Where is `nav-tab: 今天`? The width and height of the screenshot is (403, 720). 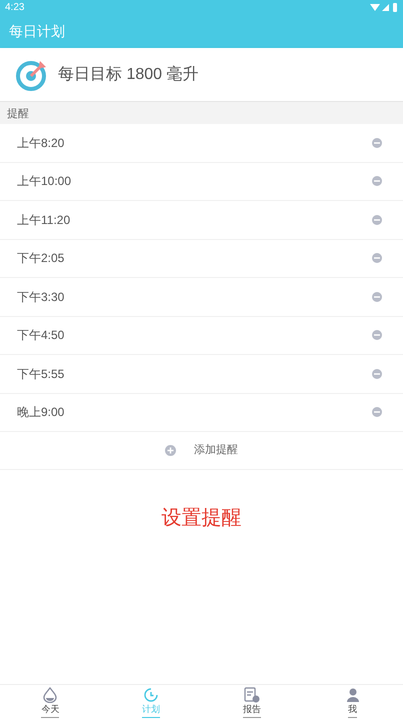
nav-tab: 今天 is located at coordinates (50, 702).